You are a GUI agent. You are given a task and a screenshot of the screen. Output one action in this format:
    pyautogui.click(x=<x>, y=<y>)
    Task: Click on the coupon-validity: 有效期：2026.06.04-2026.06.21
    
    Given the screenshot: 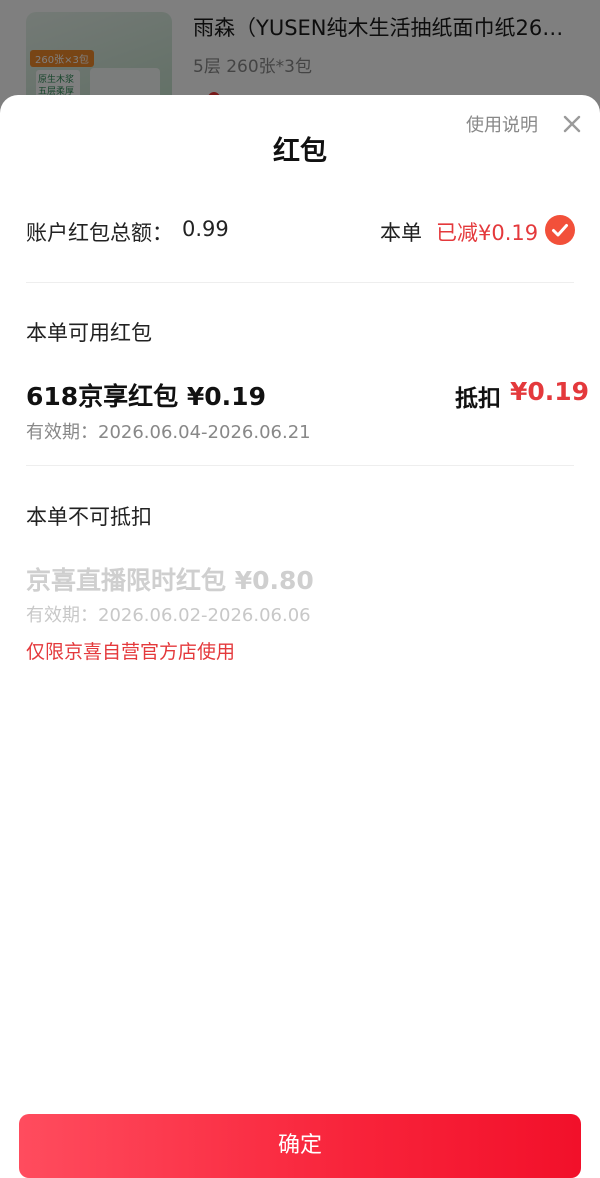 What is the action you would take?
    pyautogui.click(x=168, y=432)
    